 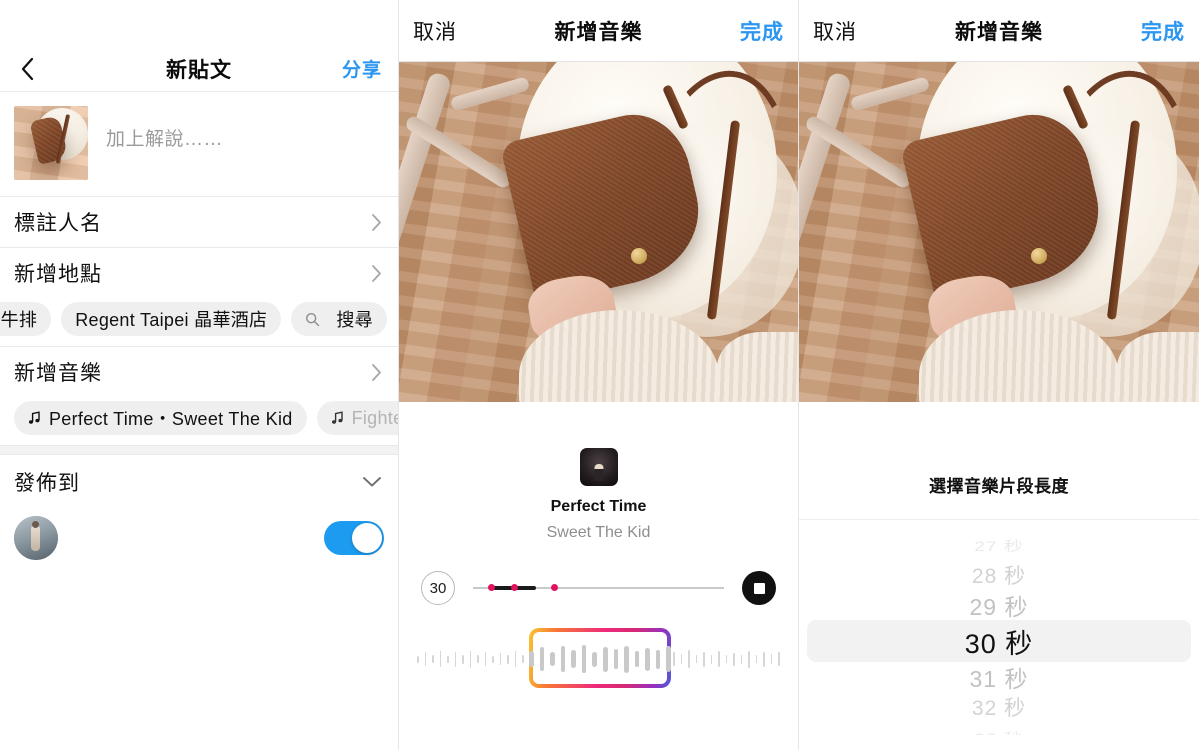 I want to click on progress-track, so click(x=598, y=588).